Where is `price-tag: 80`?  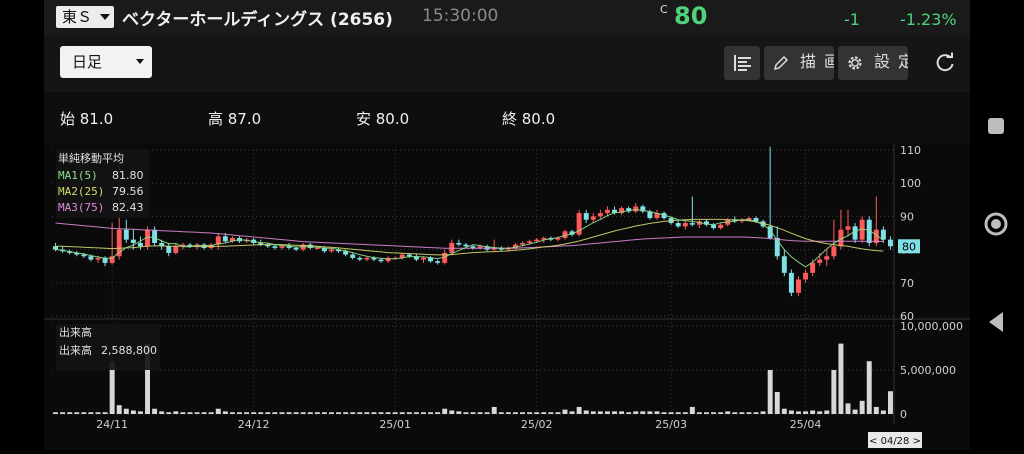
price-tag: 80 is located at coordinates (909, 246).